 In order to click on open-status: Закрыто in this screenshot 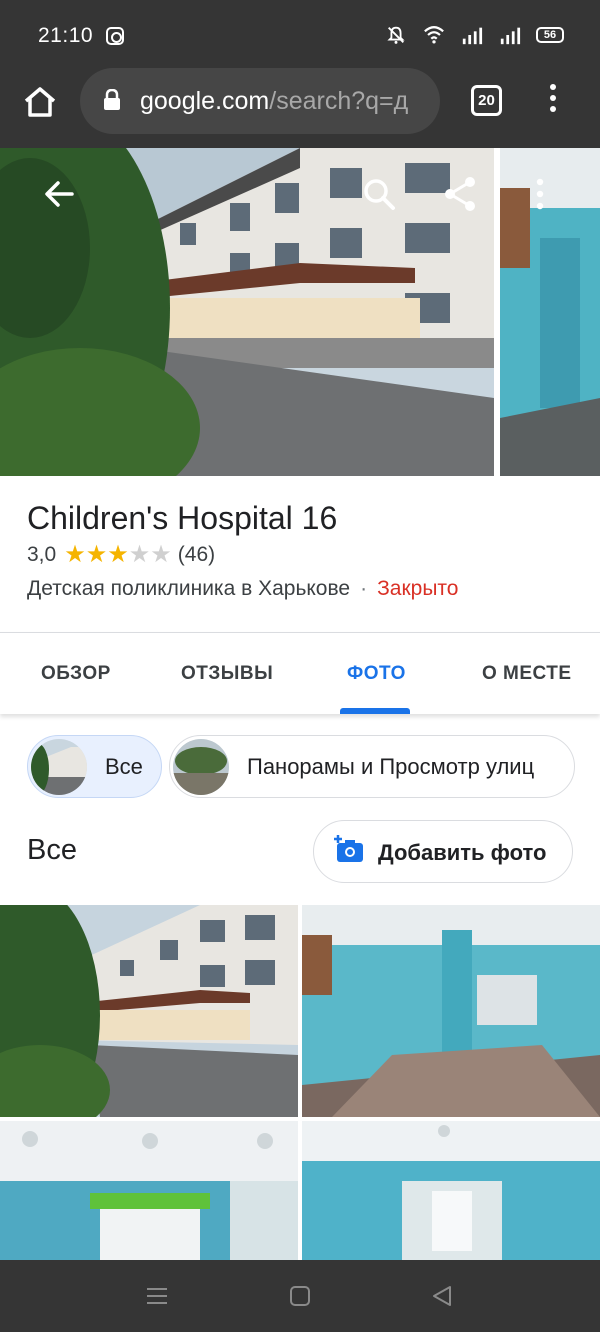, I will do `click(418, 588)`.